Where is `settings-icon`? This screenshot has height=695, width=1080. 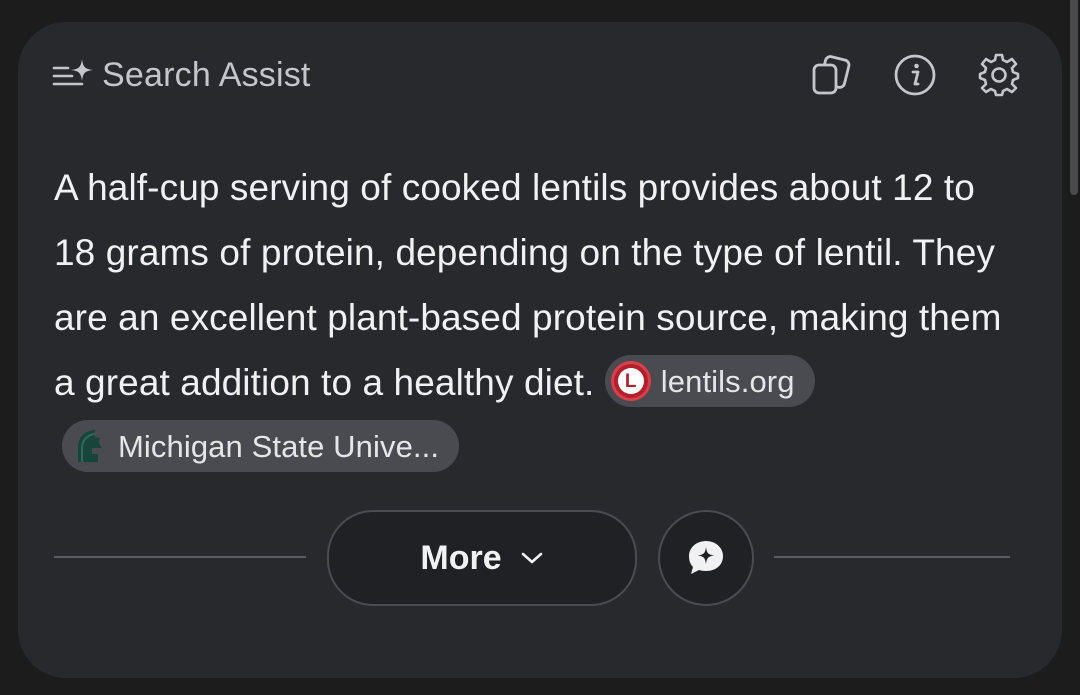
settings-icon is located at coordinates (999, 75).